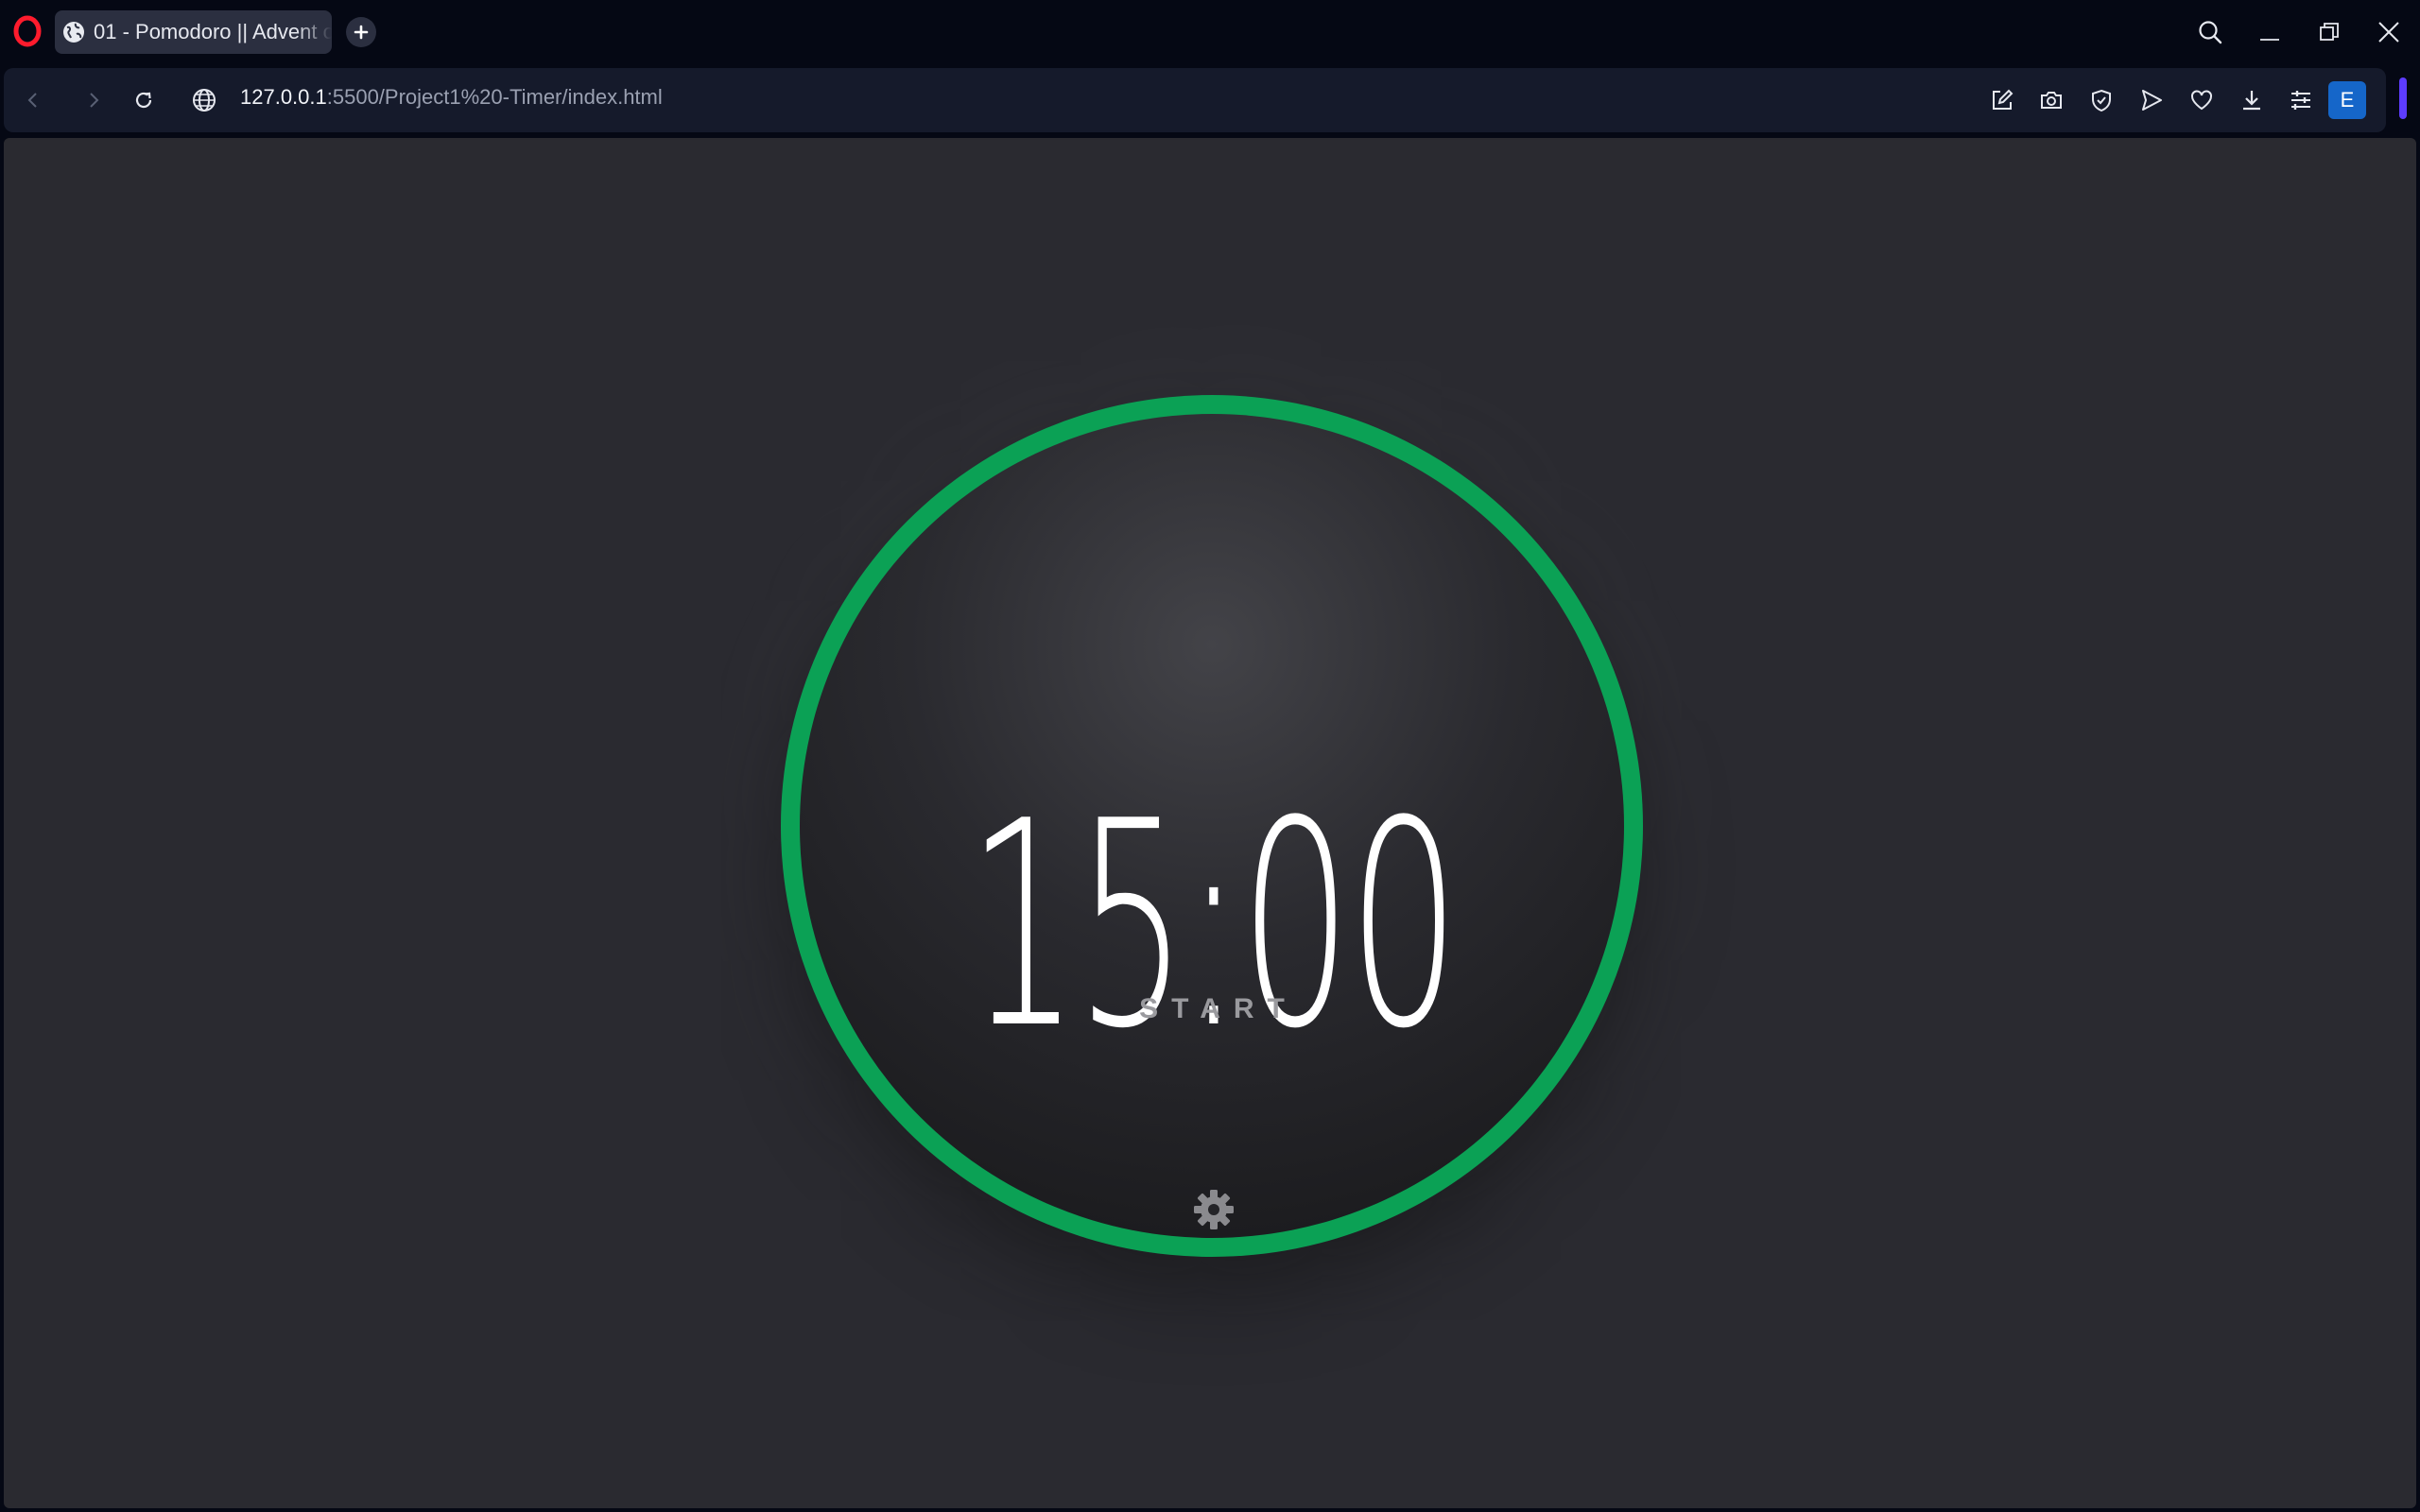 This screenshot has height=1512, width=2420. I want to click on downloads-button, so click(2252, 100).